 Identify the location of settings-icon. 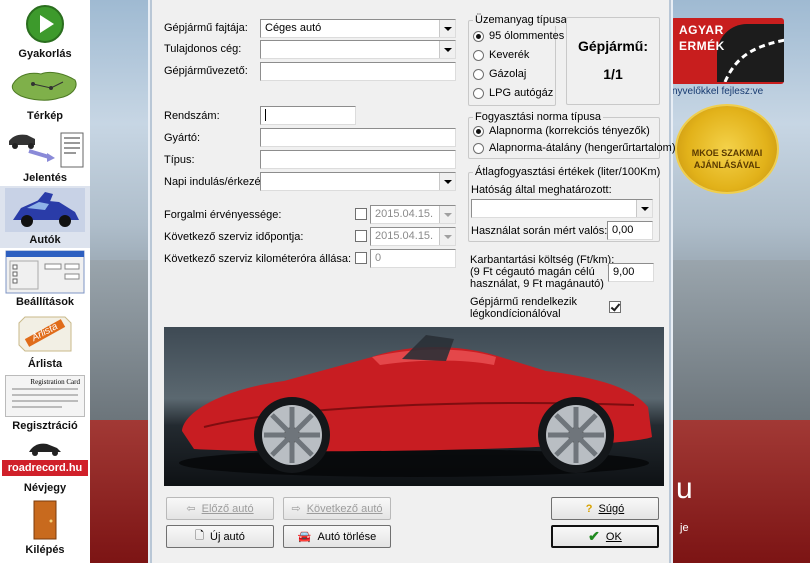
(45, 272).